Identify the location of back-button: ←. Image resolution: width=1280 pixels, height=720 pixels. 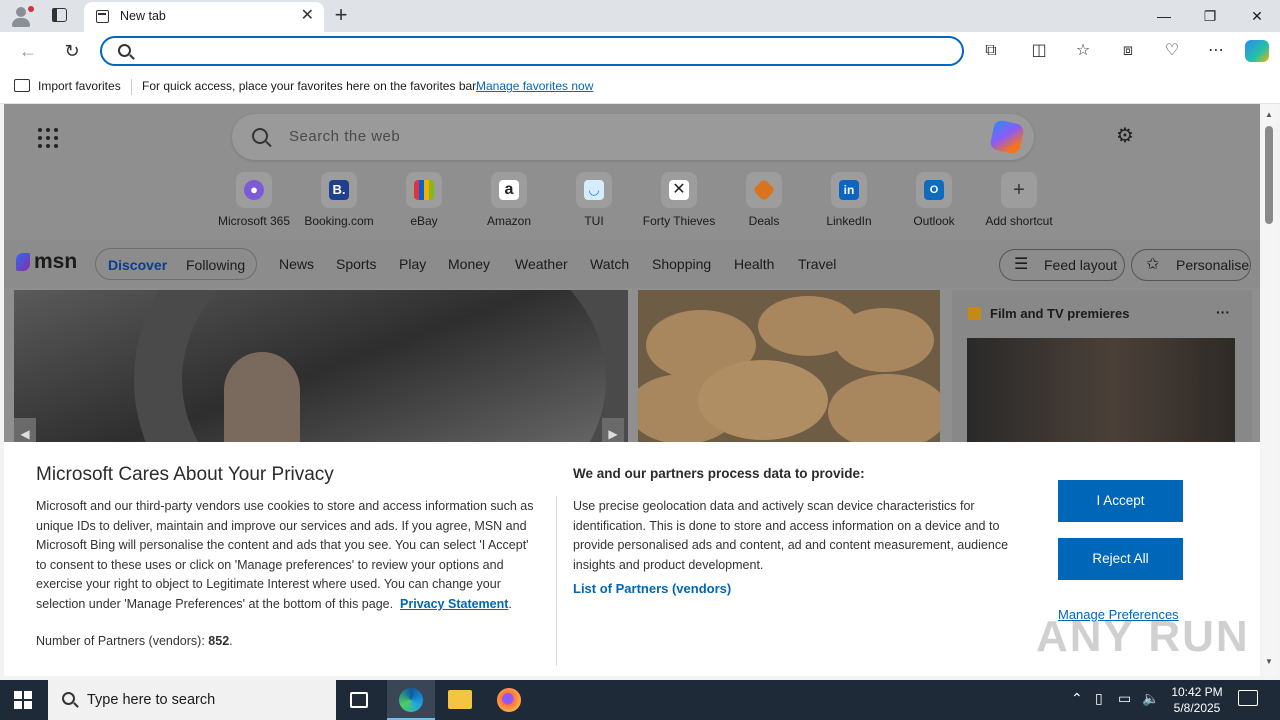
(28, 51).